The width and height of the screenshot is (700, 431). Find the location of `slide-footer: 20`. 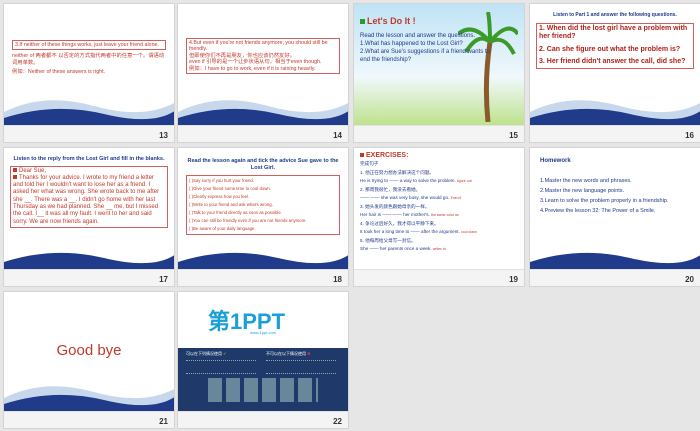

slide-footer: 20 is located at coordinates (615, 277).